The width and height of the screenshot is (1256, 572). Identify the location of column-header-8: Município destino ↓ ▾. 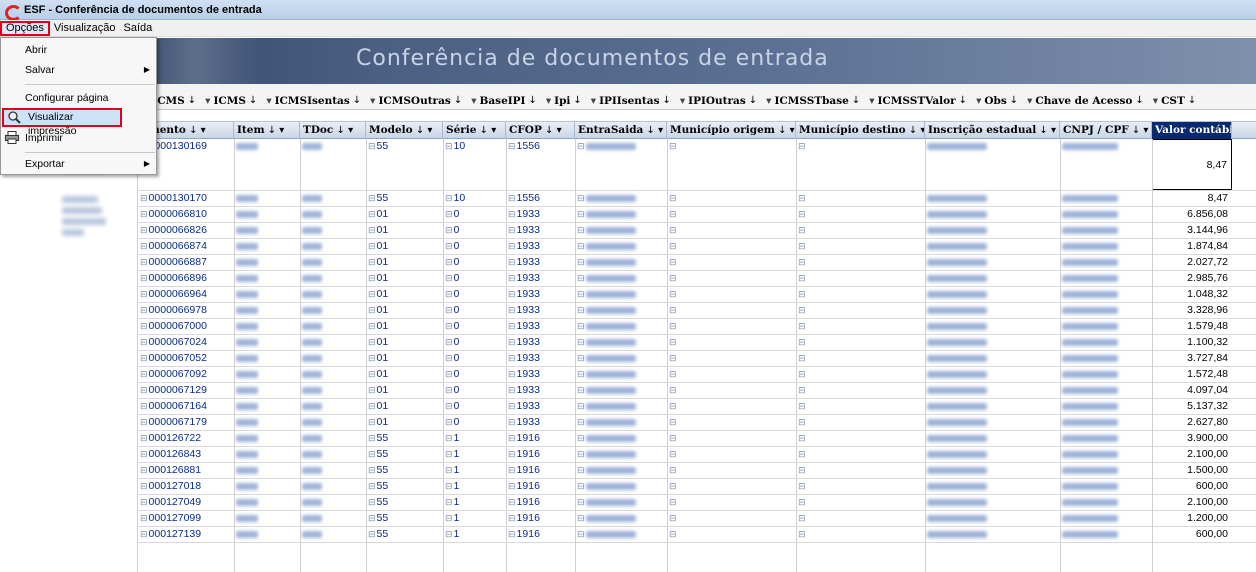
(860, 130).